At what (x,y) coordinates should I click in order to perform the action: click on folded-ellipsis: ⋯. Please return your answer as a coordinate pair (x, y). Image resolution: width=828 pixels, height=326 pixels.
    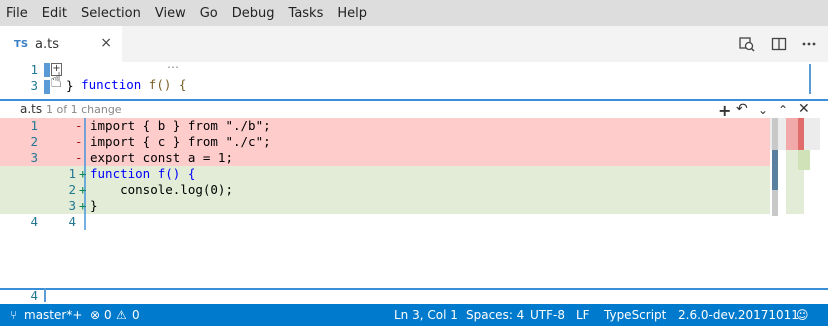
    Looking at the image, I should click on (173, 67).